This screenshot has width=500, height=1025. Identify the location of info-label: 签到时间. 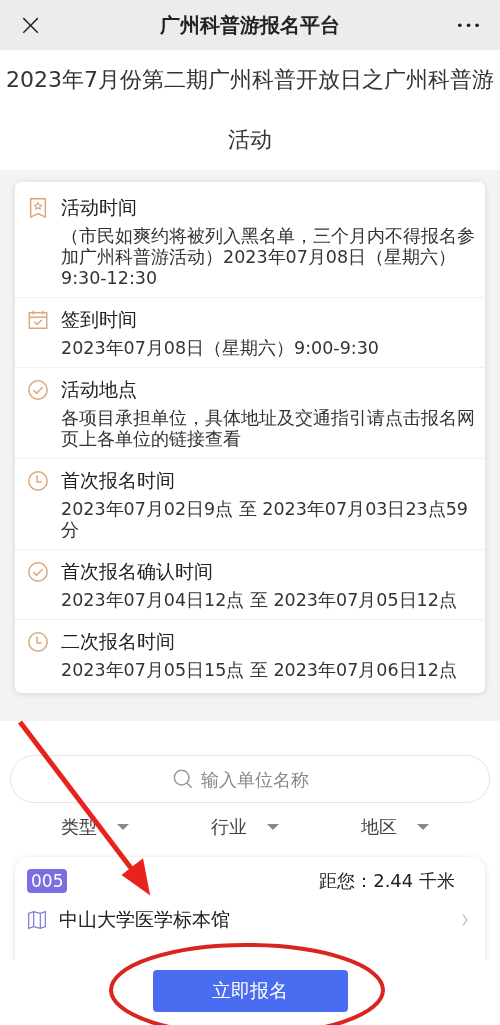
(99, 320).